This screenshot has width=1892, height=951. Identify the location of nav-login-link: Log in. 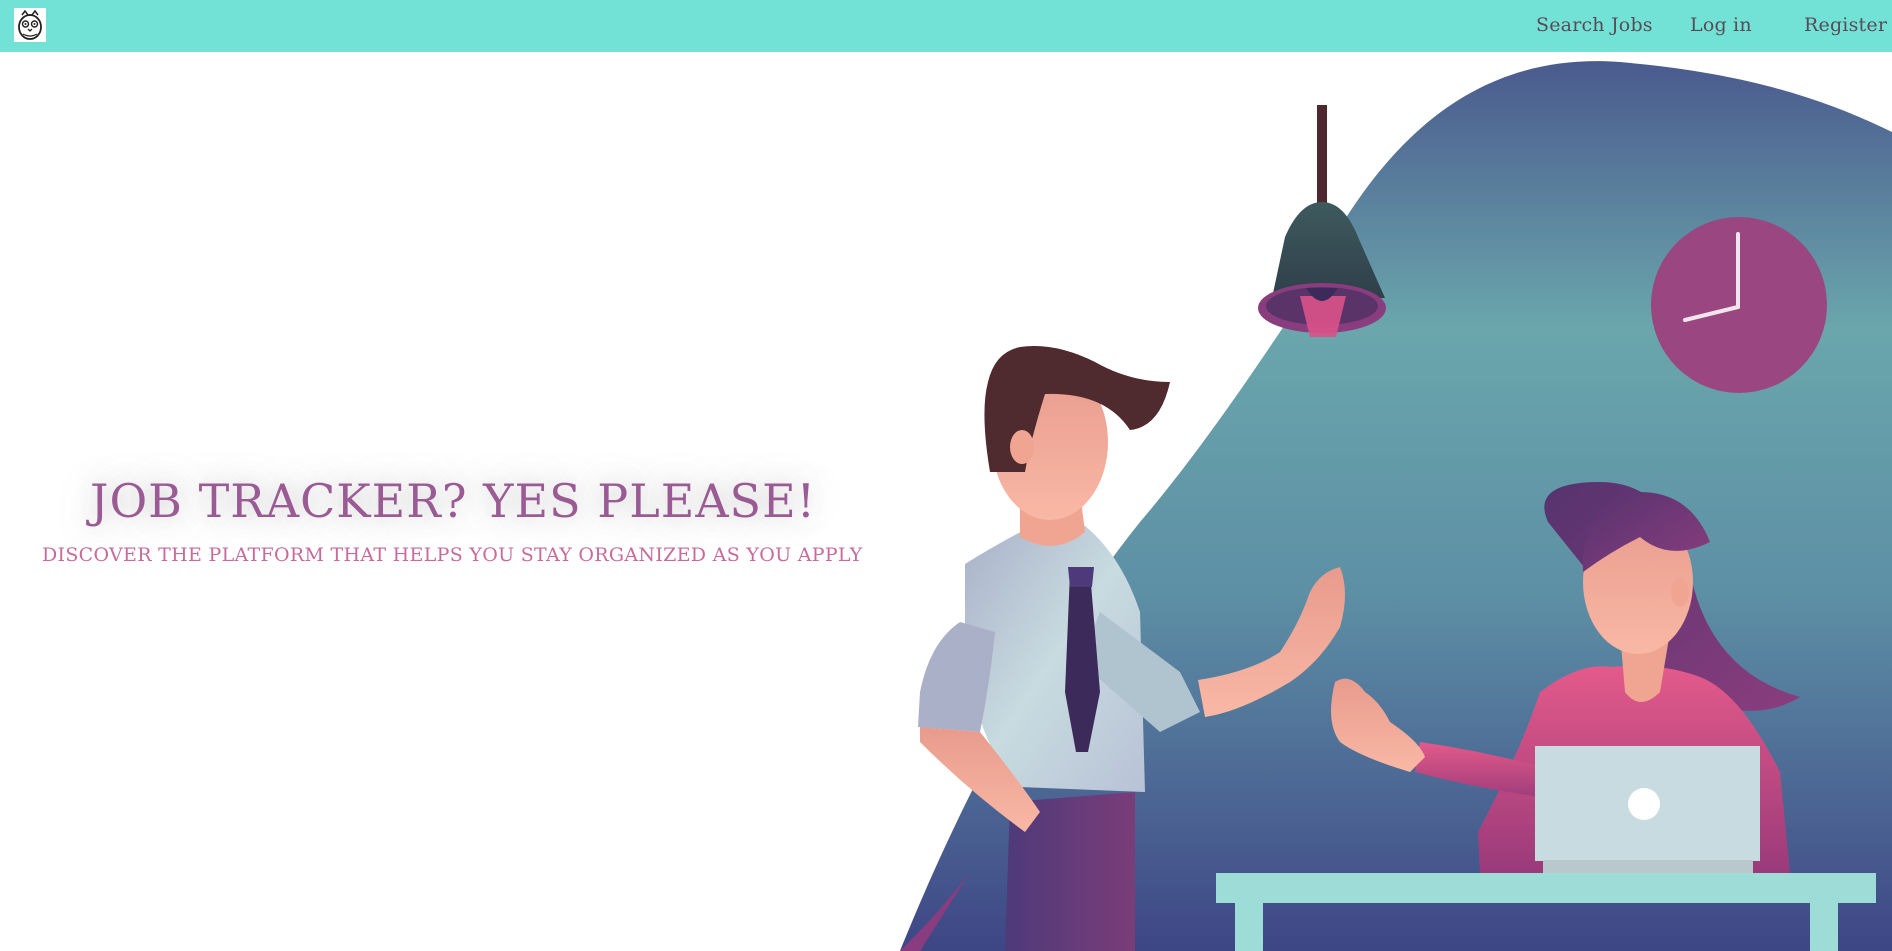
(1721, 25).